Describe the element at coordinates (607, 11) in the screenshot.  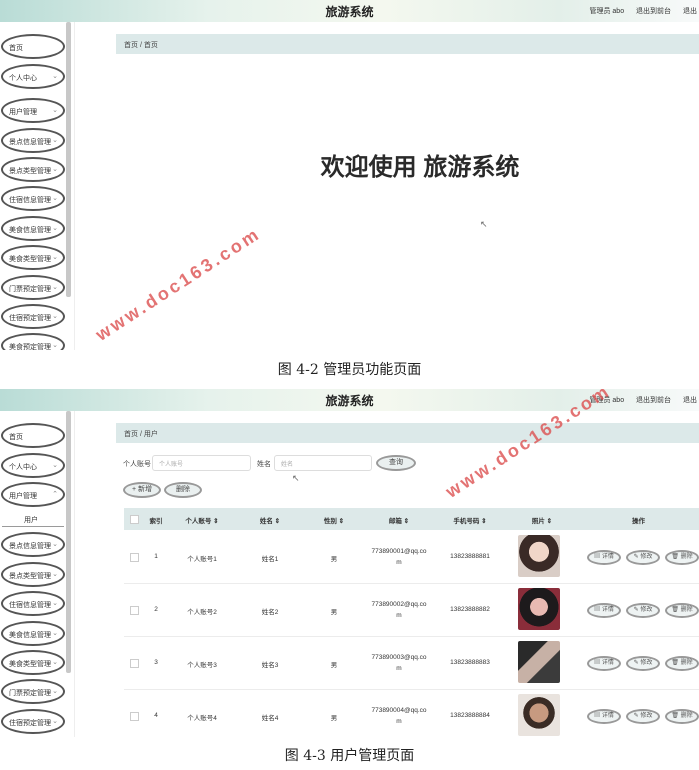
I see `admin-label: 管理员 abo` at that location.